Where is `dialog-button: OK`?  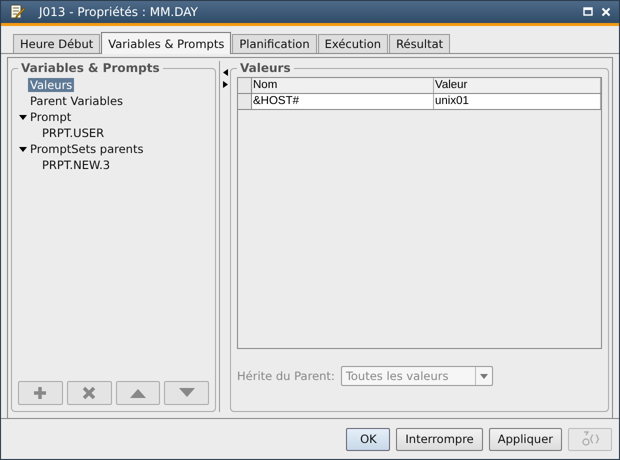
dialog-button: OK is located at coordinates (368, 439).